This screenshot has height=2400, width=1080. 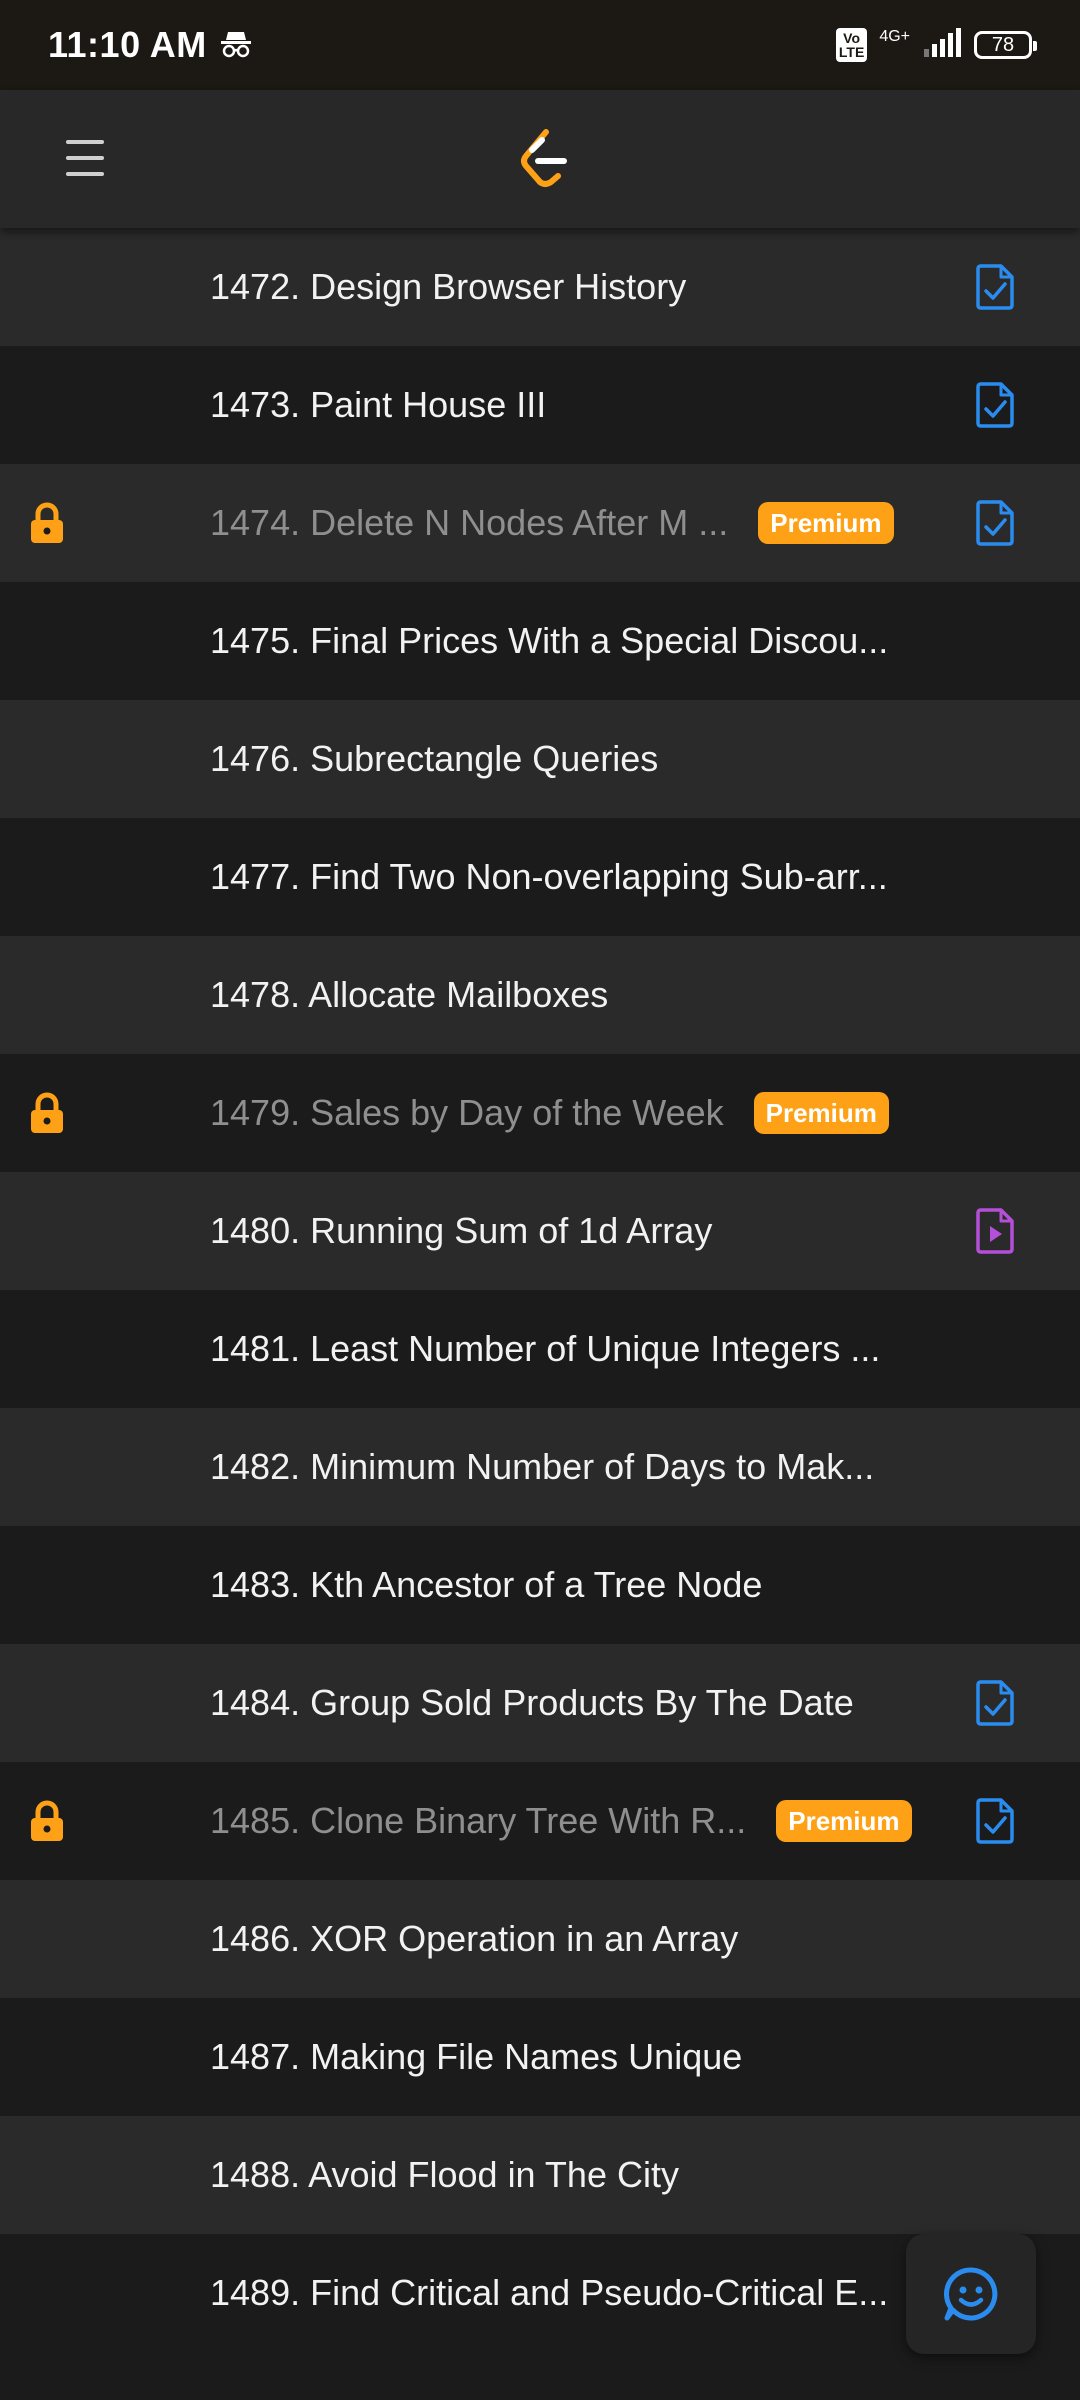 I want to click on problem-row: 1472. Design Browser History, so click(x=540, y=287).